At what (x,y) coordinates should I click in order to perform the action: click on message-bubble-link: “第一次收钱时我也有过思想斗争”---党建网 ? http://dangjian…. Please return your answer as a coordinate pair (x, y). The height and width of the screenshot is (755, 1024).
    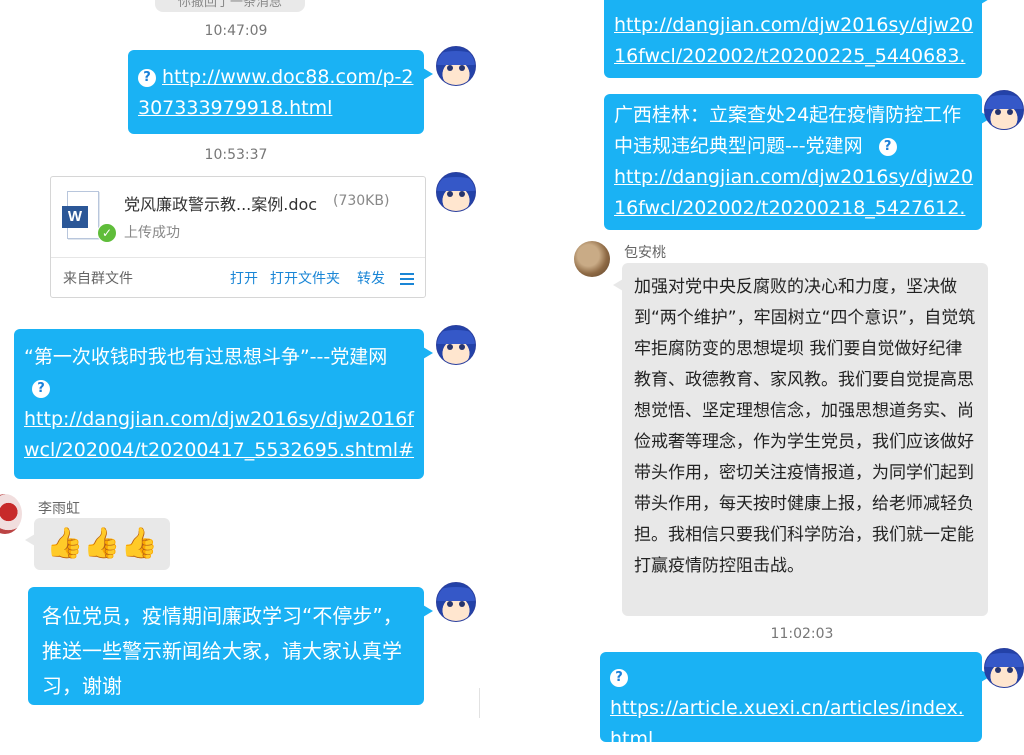
    Looking at the image, I should click on (223, 404).